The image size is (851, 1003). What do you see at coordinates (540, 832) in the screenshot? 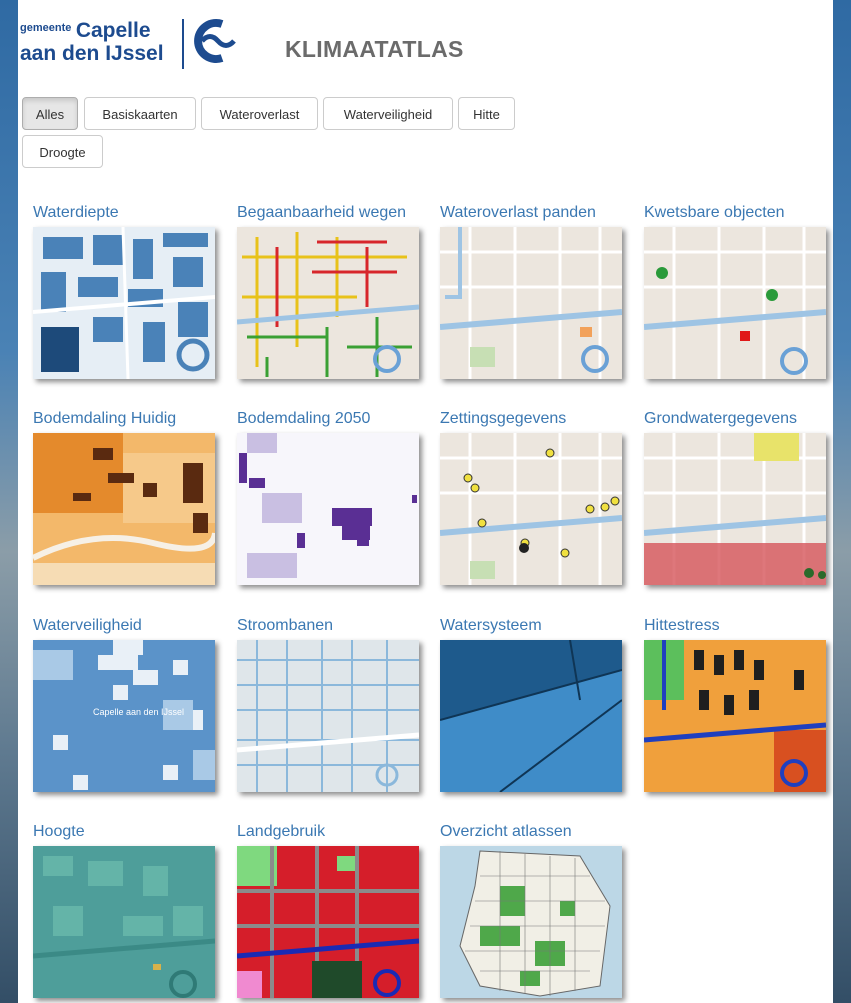
I see `tile-label: Overzicht atlassen` at bounding box center [540, 832].